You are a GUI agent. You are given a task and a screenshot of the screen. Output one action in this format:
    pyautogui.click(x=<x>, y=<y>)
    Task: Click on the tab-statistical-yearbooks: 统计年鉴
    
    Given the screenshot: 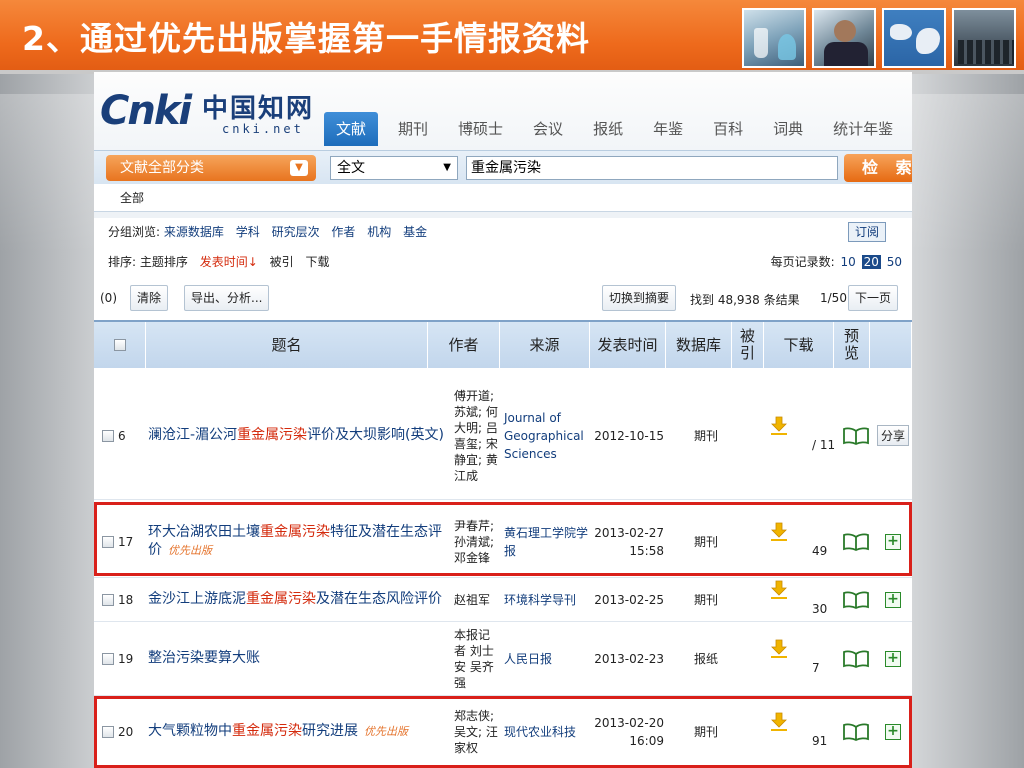 What is the action you would take?
    pyautogui.click(x=863, y=129)
    